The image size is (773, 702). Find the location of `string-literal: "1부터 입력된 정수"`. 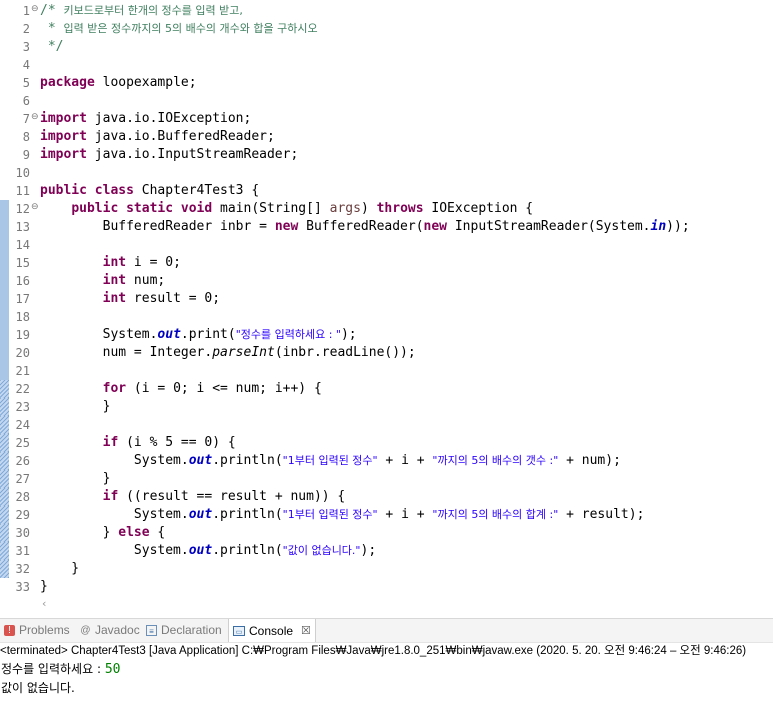

string-literal: "1부터 입력된 정수" is located at coordinates (330, 460).